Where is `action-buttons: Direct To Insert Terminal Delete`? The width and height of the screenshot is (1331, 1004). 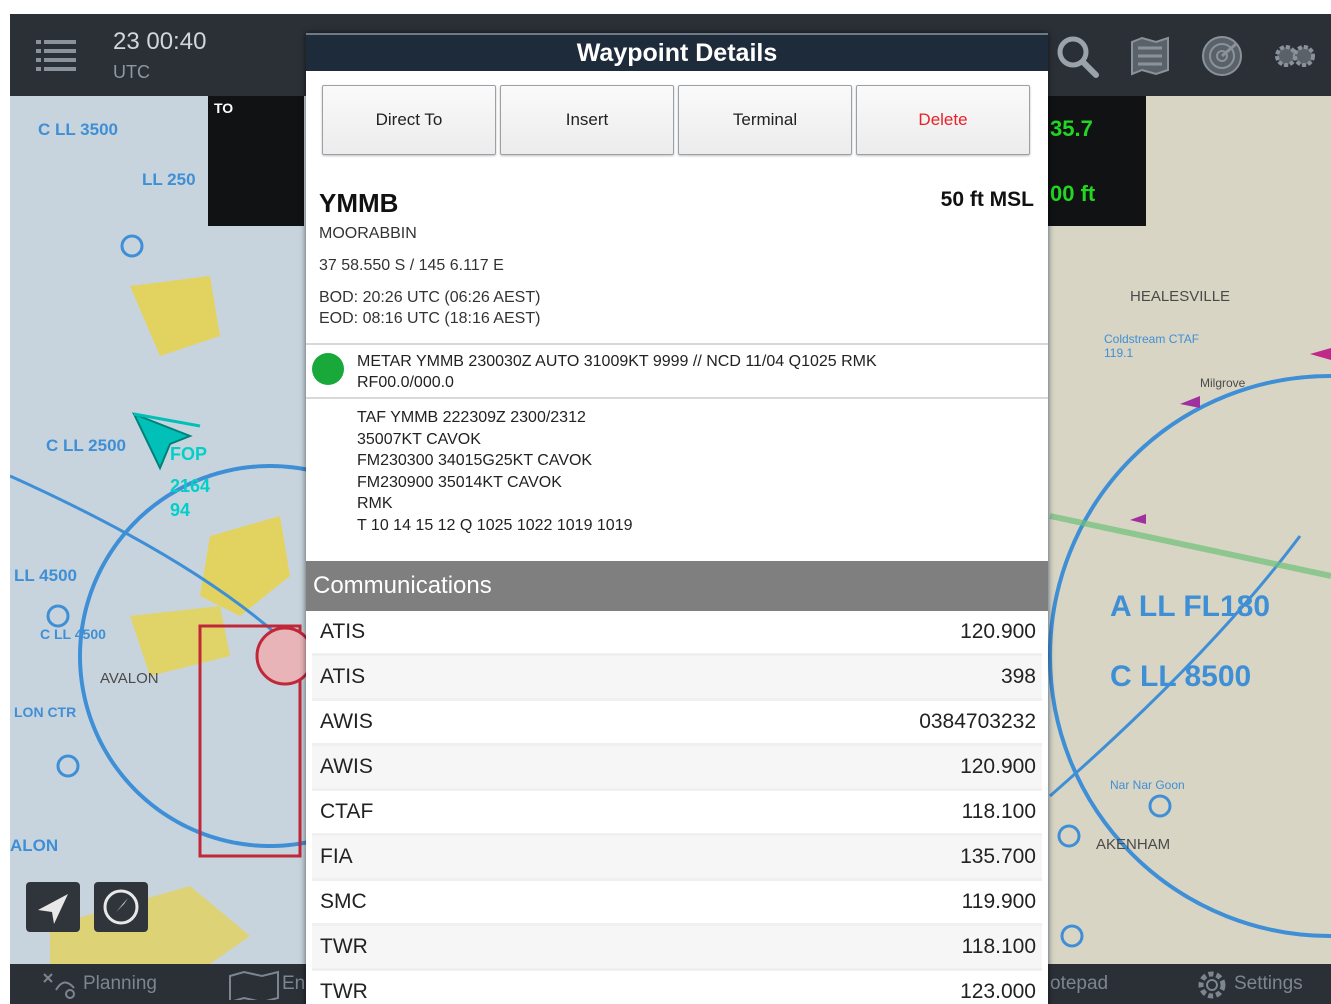 action-buttons: Direct To Insert Terminal Delete is located at coordinates (677, 121).